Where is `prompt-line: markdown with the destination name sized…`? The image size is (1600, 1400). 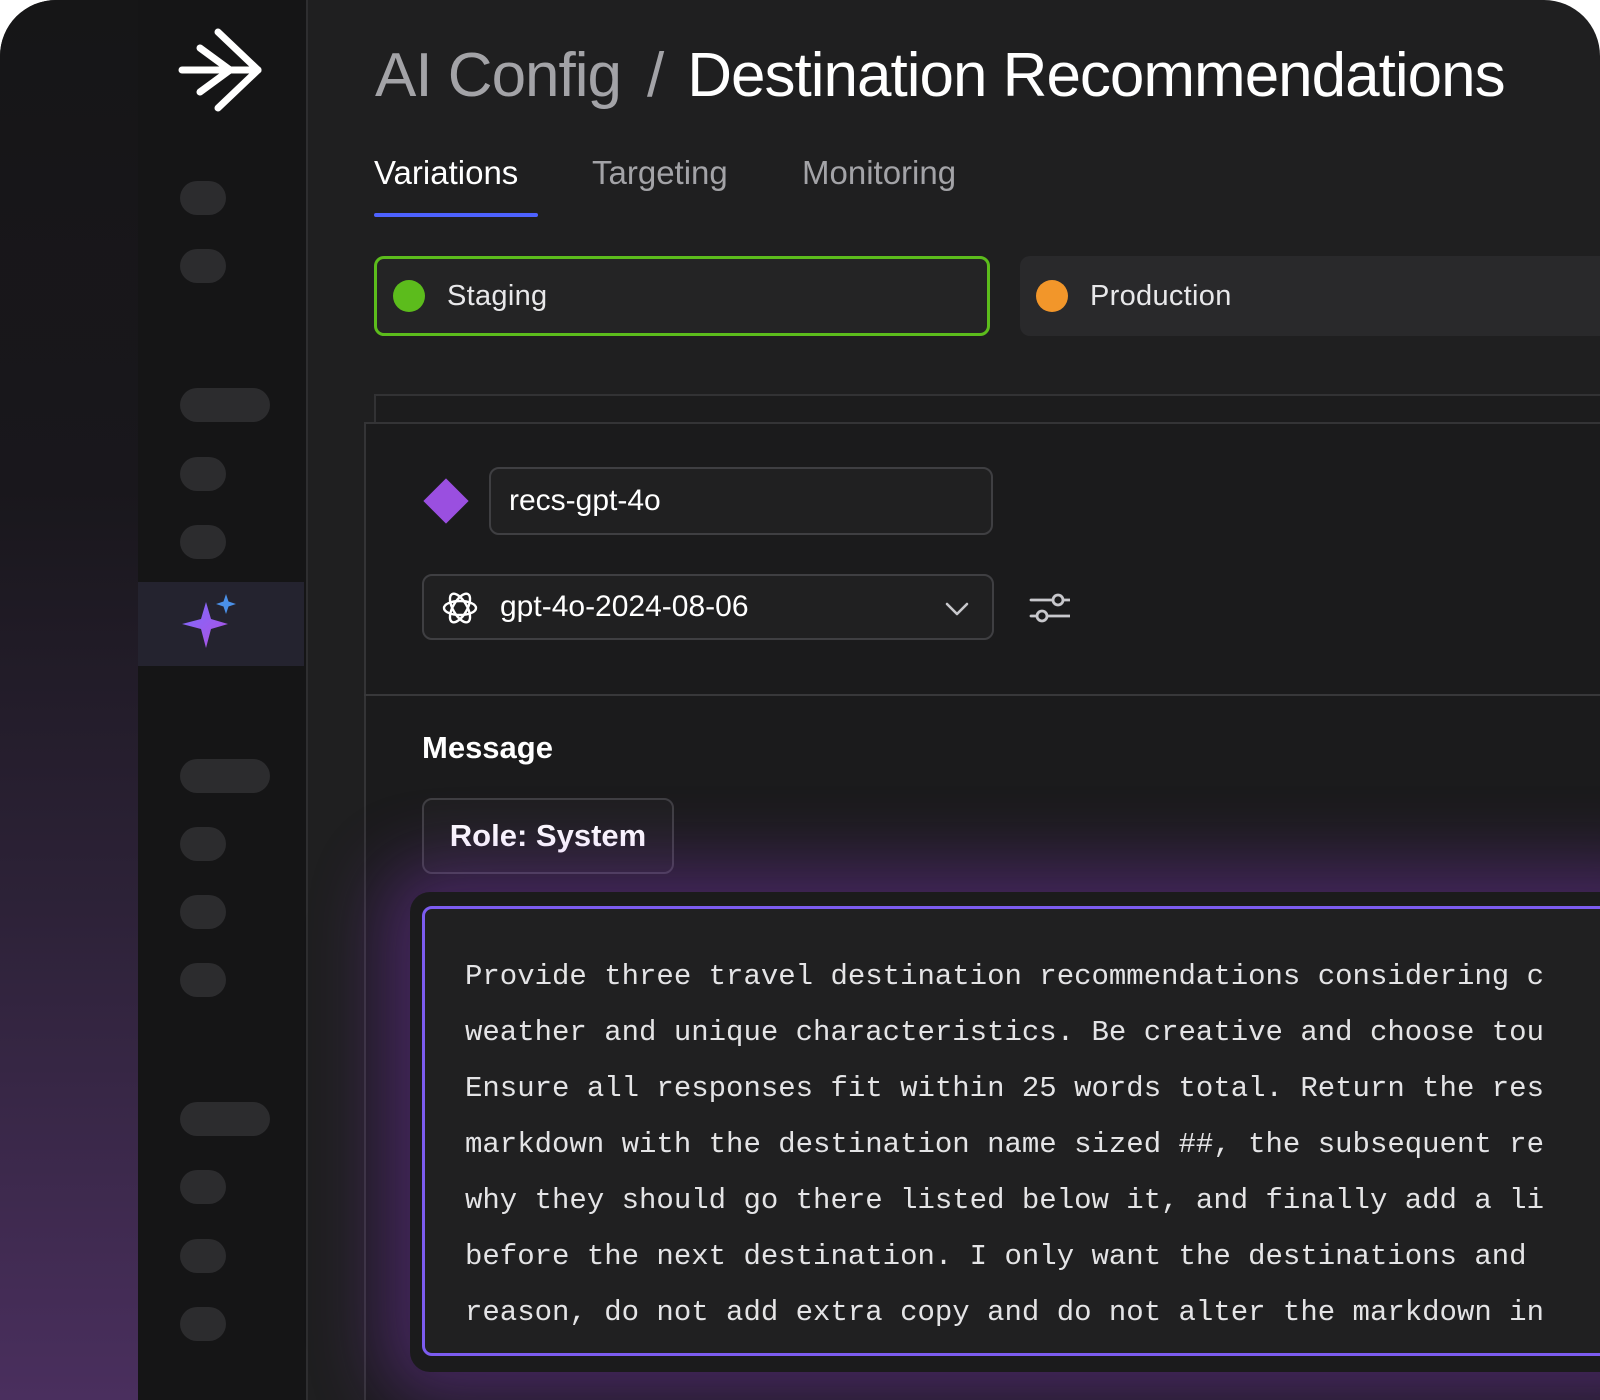 prompt-line: markdown with the destination name sized… is located at coordinates (1004, 1144).